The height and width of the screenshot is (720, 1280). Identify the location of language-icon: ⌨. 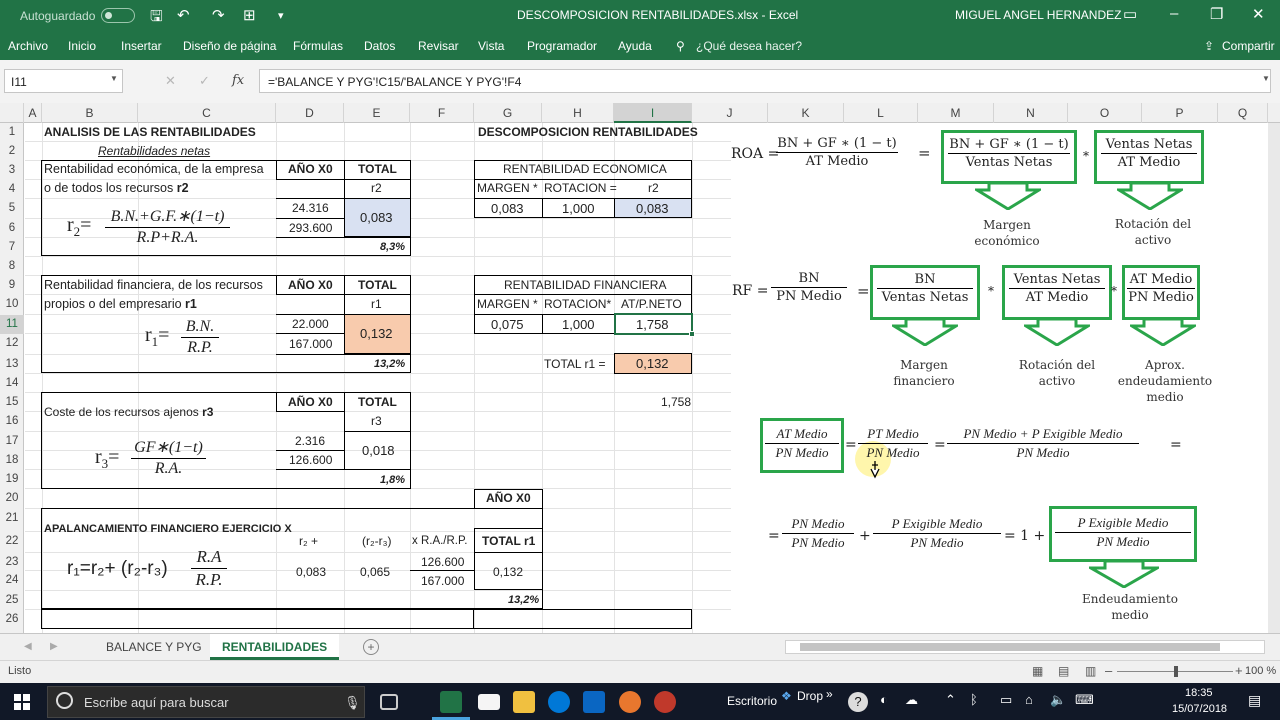
(1084, 700).